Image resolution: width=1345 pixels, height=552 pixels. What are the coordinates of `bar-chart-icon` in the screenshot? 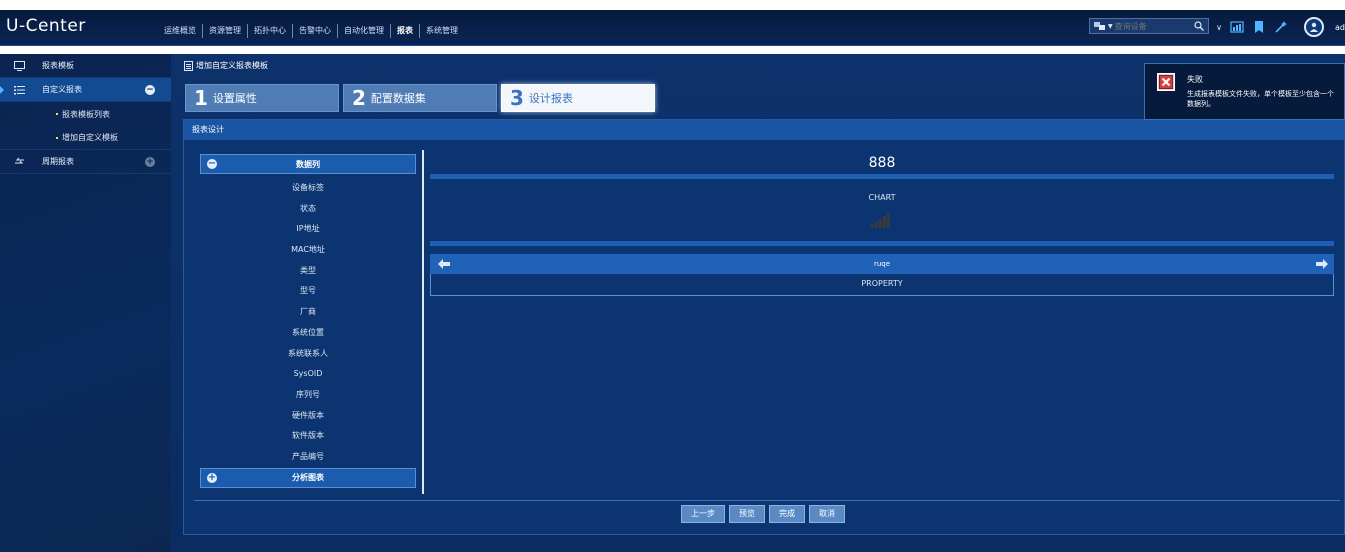 It's located at (880, 220).